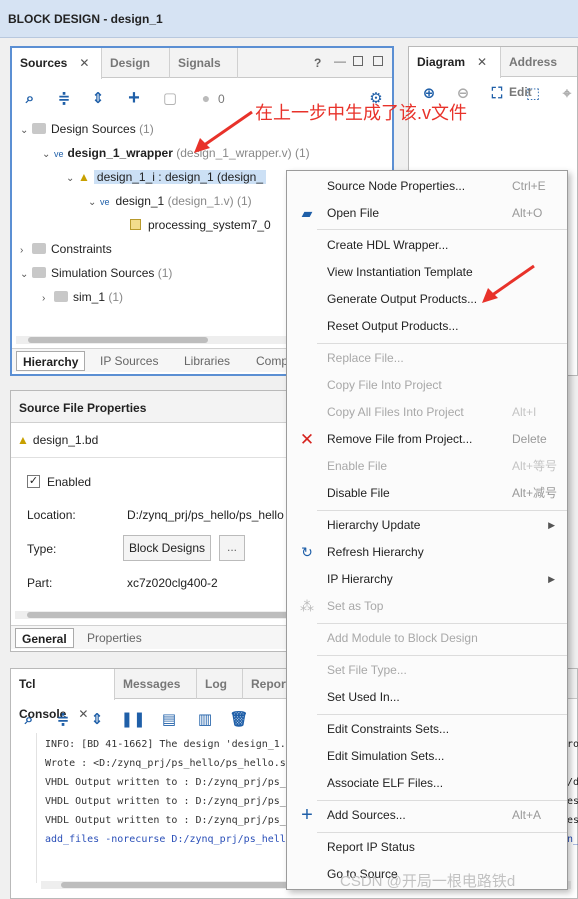 Image resolution: width=578 pixels, height=899 pixels. I want to click on select-area-icon: ⬚, so click(533, 93).